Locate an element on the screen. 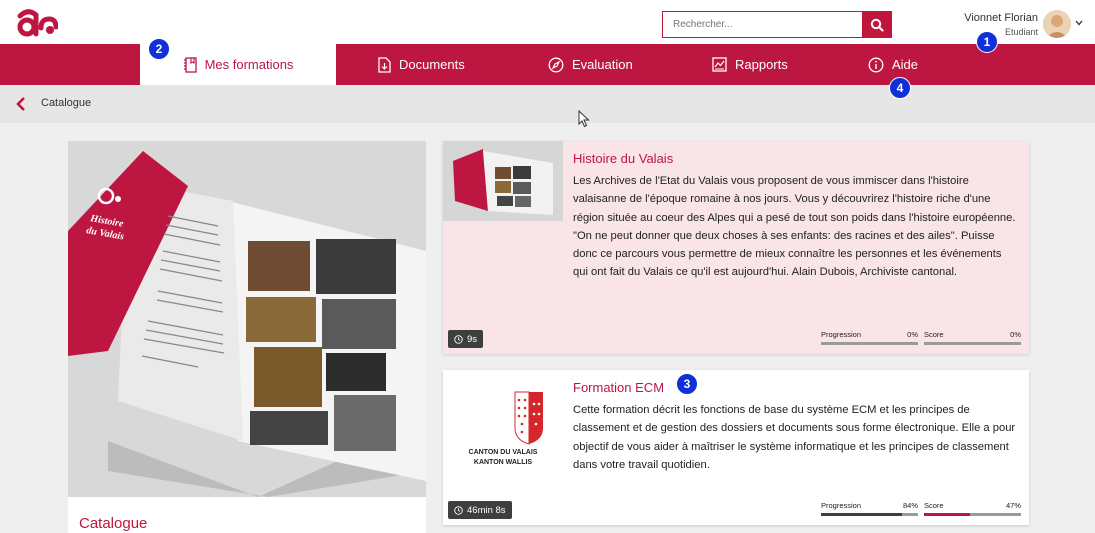 The width and height of the screenshot is (1095, 533). thumb-caption-1: CANTON DU VALAIS is located at coordinates (503, 452).